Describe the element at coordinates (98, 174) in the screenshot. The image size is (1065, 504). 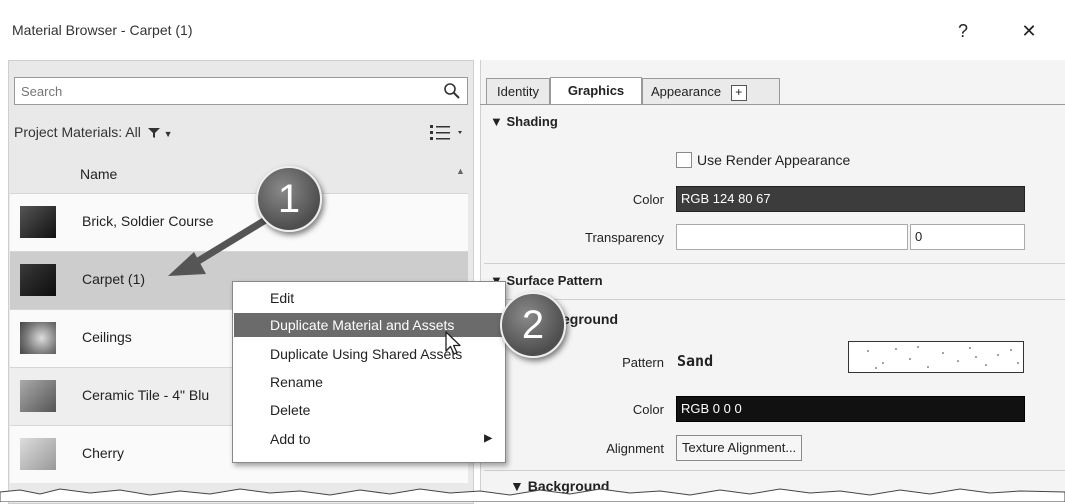
I see `column-header-name: Name` at that location.